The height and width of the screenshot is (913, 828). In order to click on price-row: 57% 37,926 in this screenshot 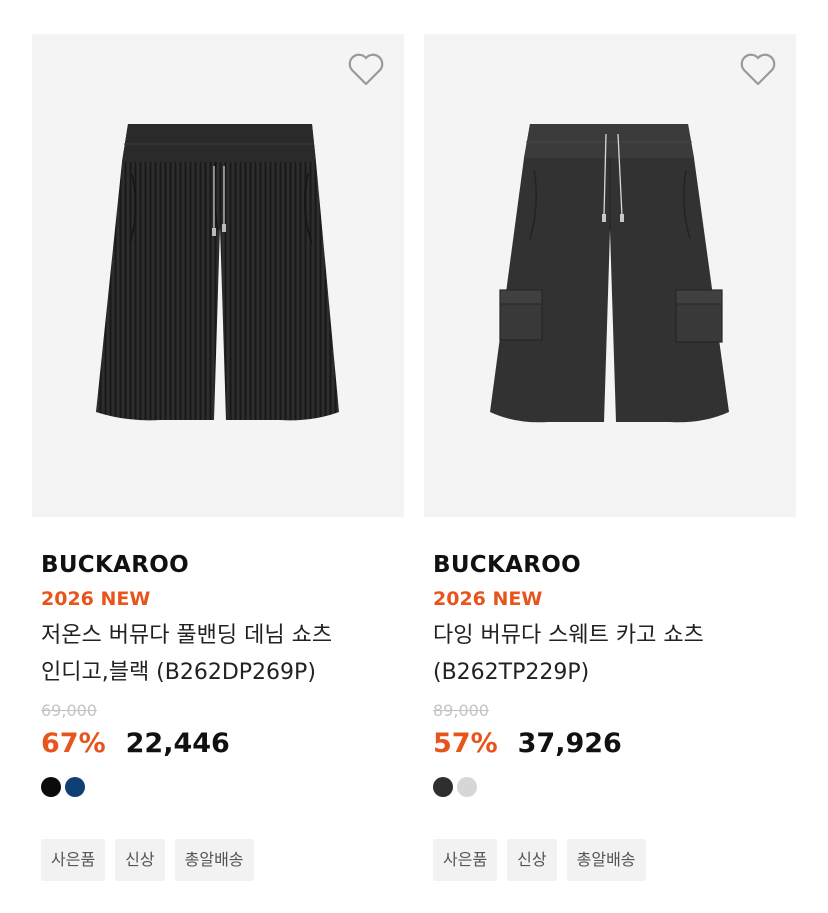, I will do `click(614, 743)`.